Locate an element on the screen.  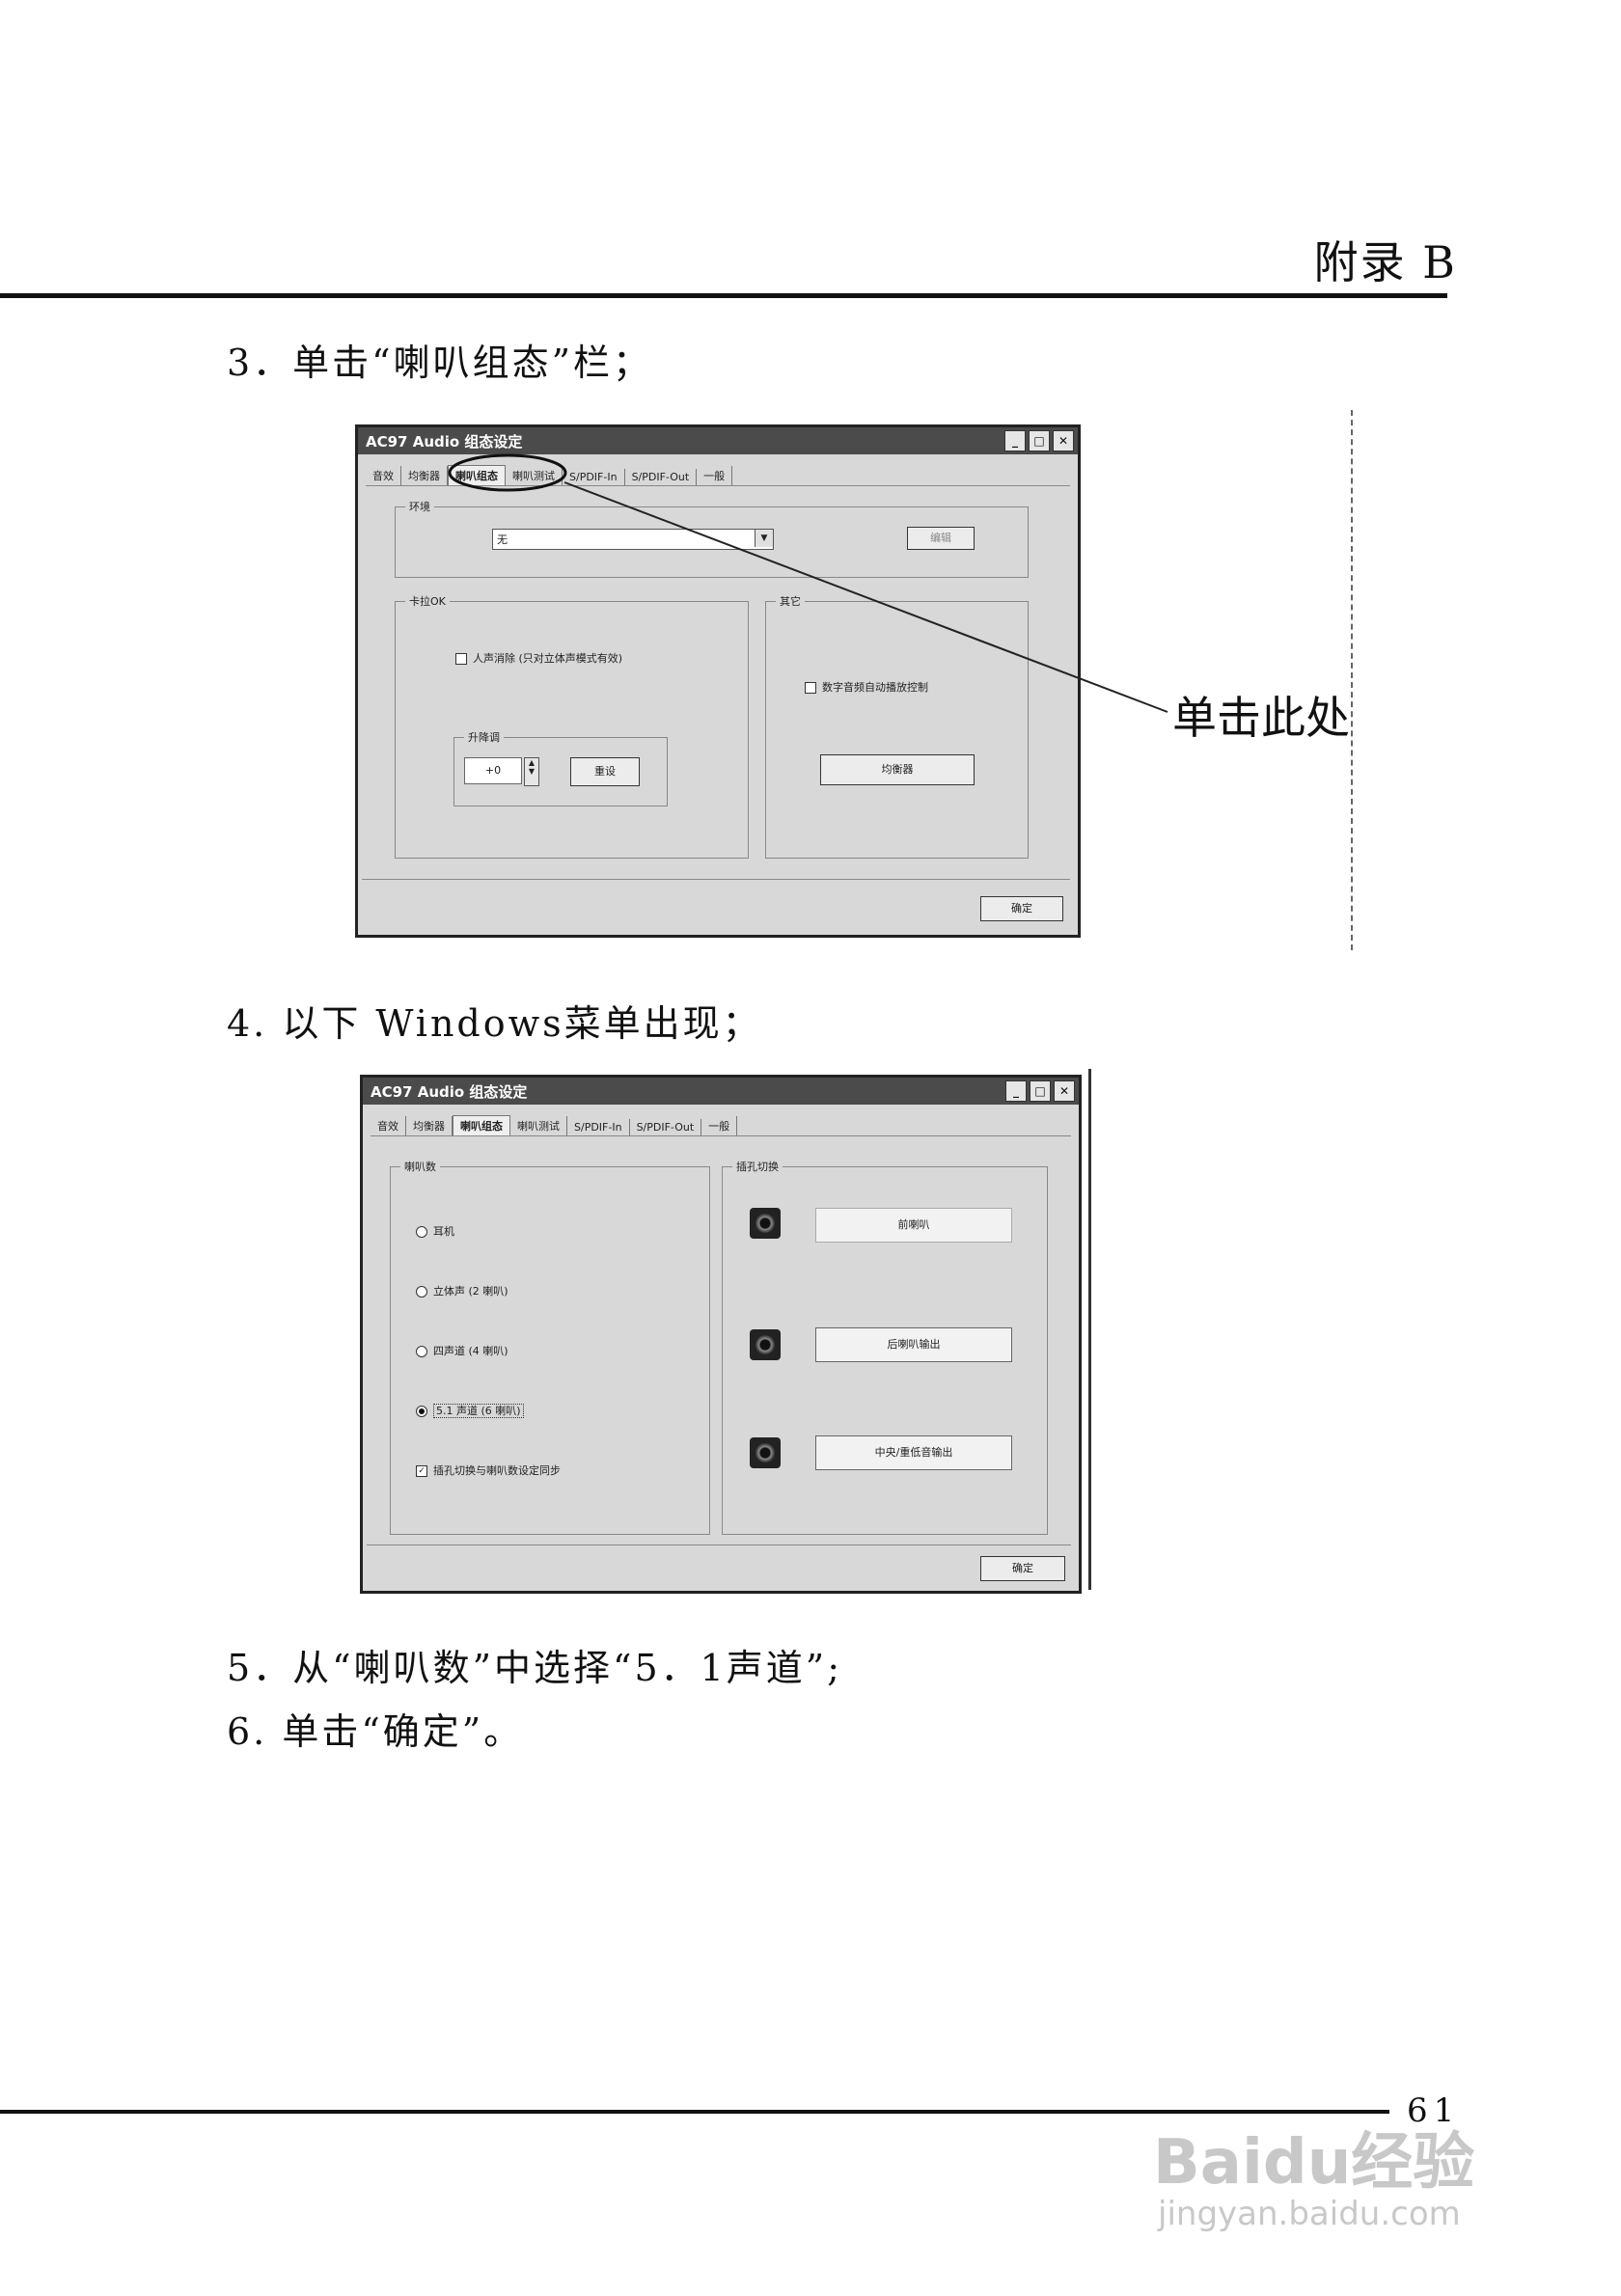
jack-sync-label: 插孔切换与喇叭数设定同步 is located at coordinates (497, 1470).